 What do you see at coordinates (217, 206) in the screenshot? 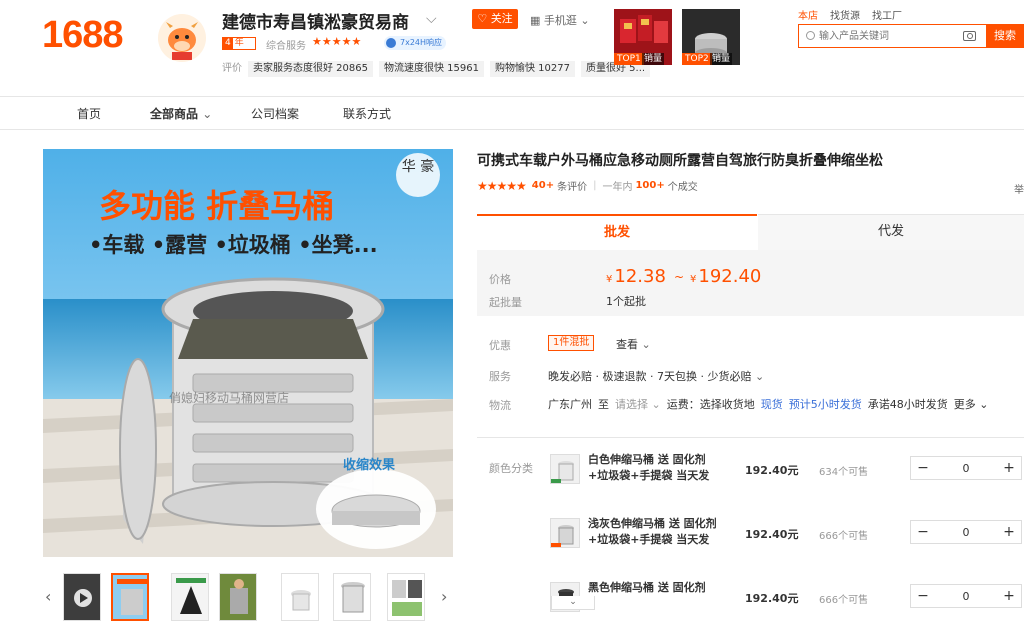
I see `image-headline: 多功能 折叠马桶` at bounding box center [217, 206].